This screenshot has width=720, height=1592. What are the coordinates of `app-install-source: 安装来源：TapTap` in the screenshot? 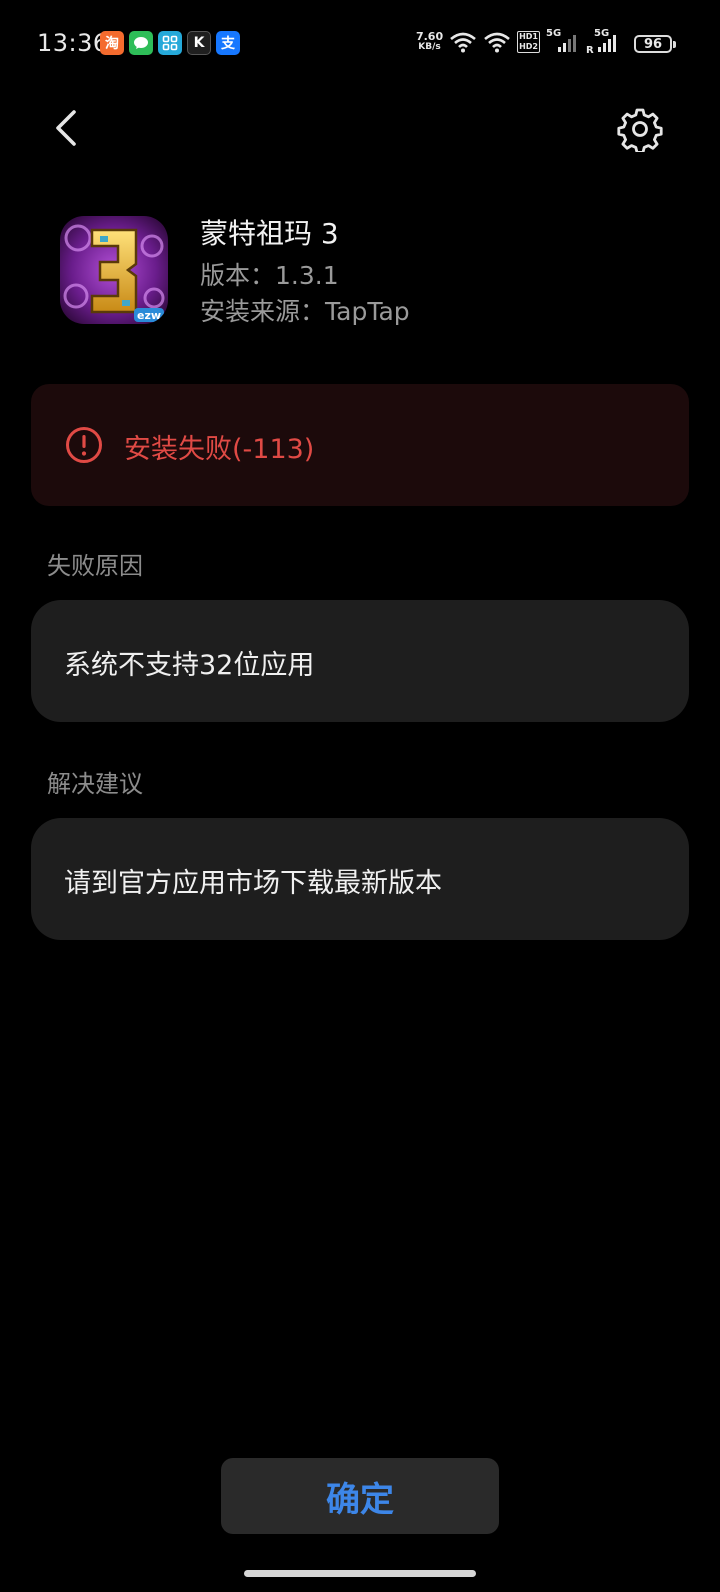 It's located at (305, 311).